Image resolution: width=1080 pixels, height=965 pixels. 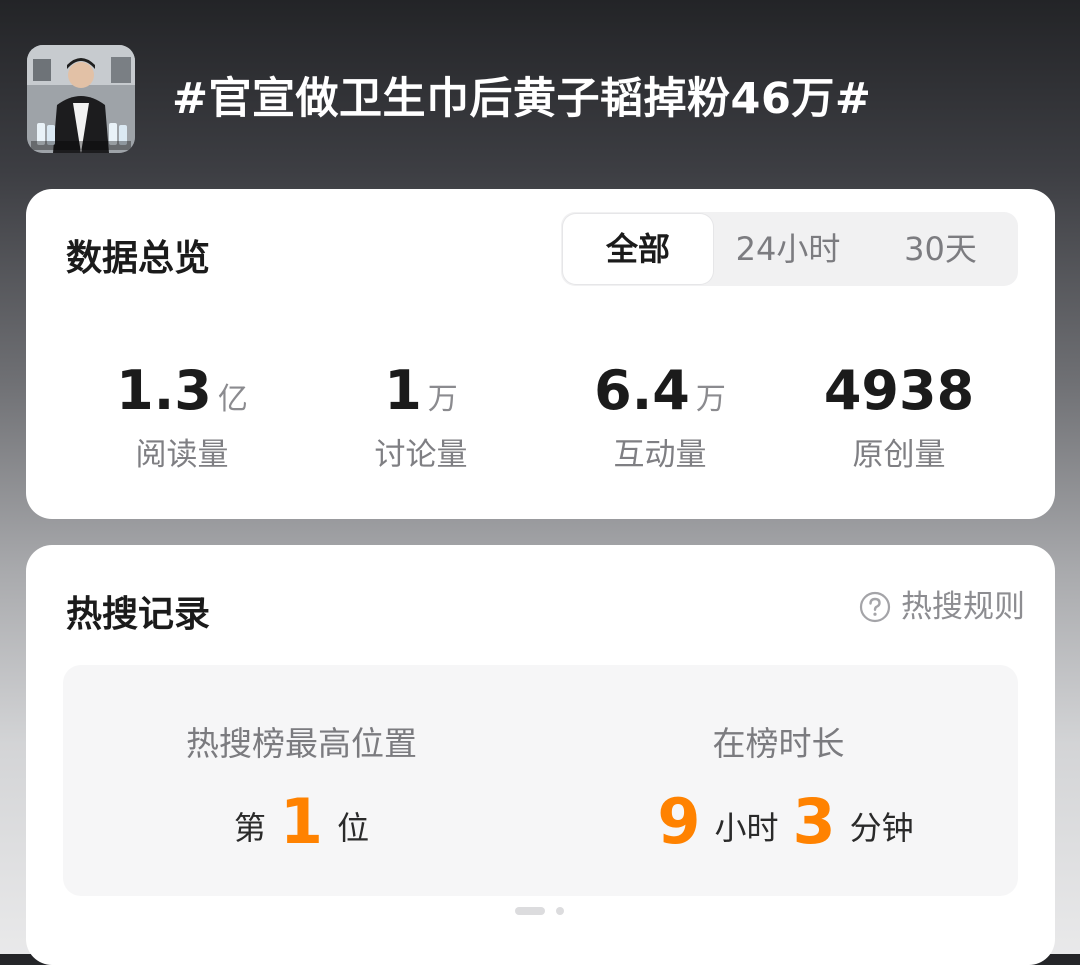 I want to click on time-on-list-value-row: 9 小时 3 分钟, so click(x=778, y=828).